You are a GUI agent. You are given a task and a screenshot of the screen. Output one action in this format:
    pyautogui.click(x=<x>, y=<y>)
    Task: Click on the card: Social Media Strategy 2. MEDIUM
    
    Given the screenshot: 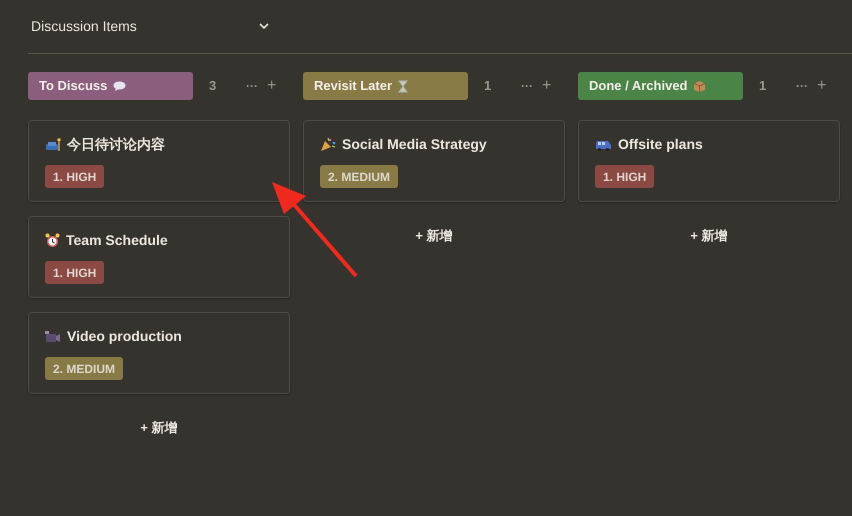 What is the action you would take?
    pyautogui.click(x=434, y=161)
    